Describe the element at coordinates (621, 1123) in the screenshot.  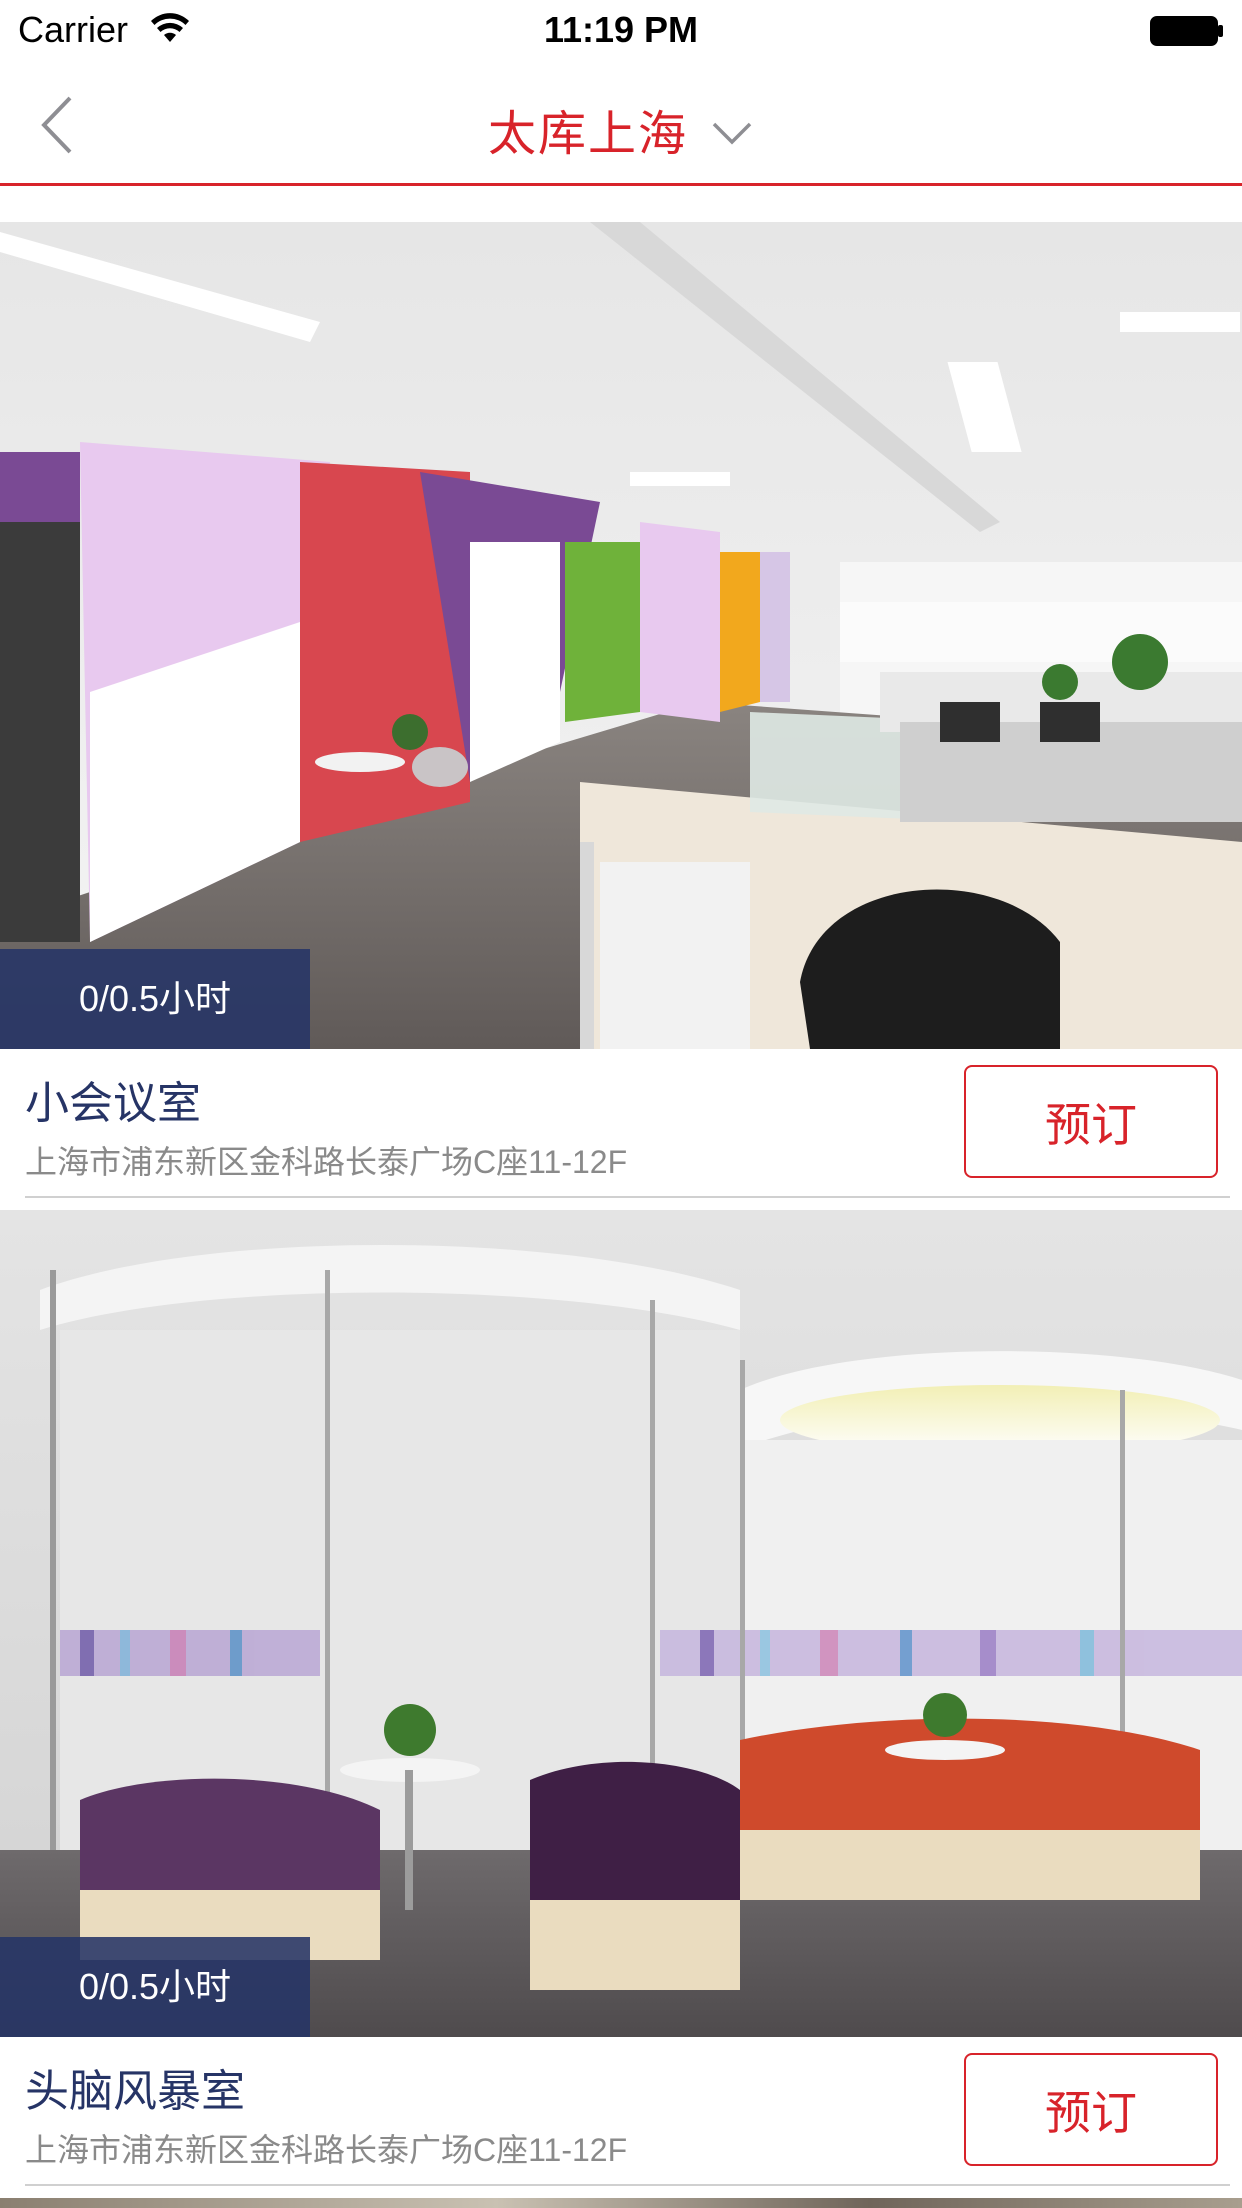
I see `room-info: 小会议室 上海市浦东新区金科路长泰广场C座11-12F 预订` at that location.